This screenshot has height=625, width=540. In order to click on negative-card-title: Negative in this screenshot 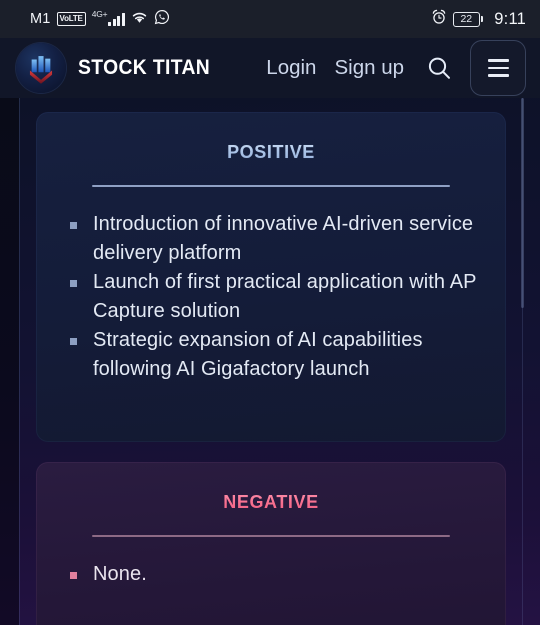, I will do `click(271, 500)`.